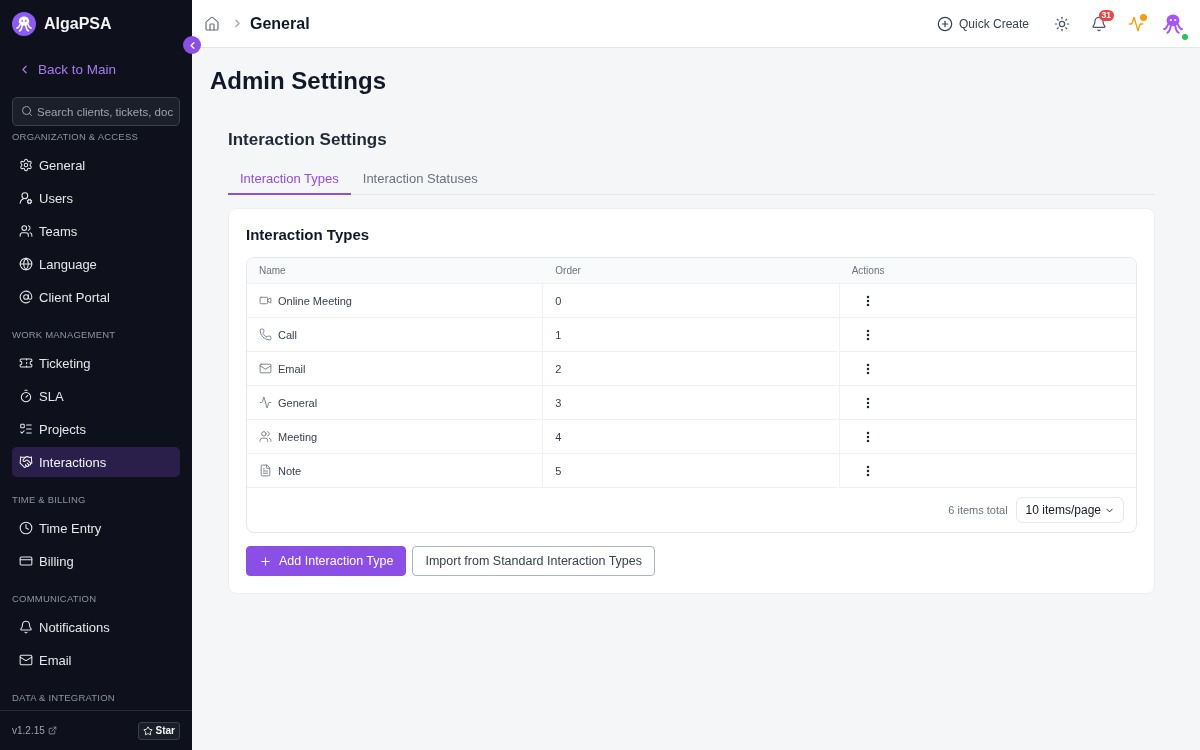  Describe the element at coordinates (558, 402) in the screenshot. I see `table-cell: 3` at that location.